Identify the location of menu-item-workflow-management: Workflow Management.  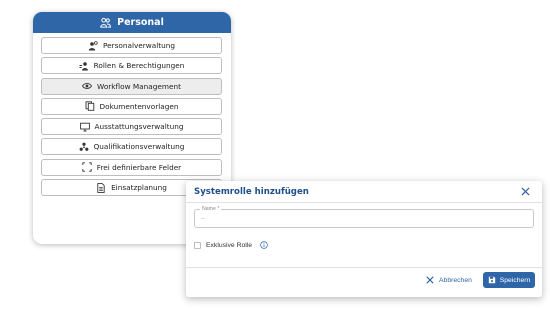
(131, 86).